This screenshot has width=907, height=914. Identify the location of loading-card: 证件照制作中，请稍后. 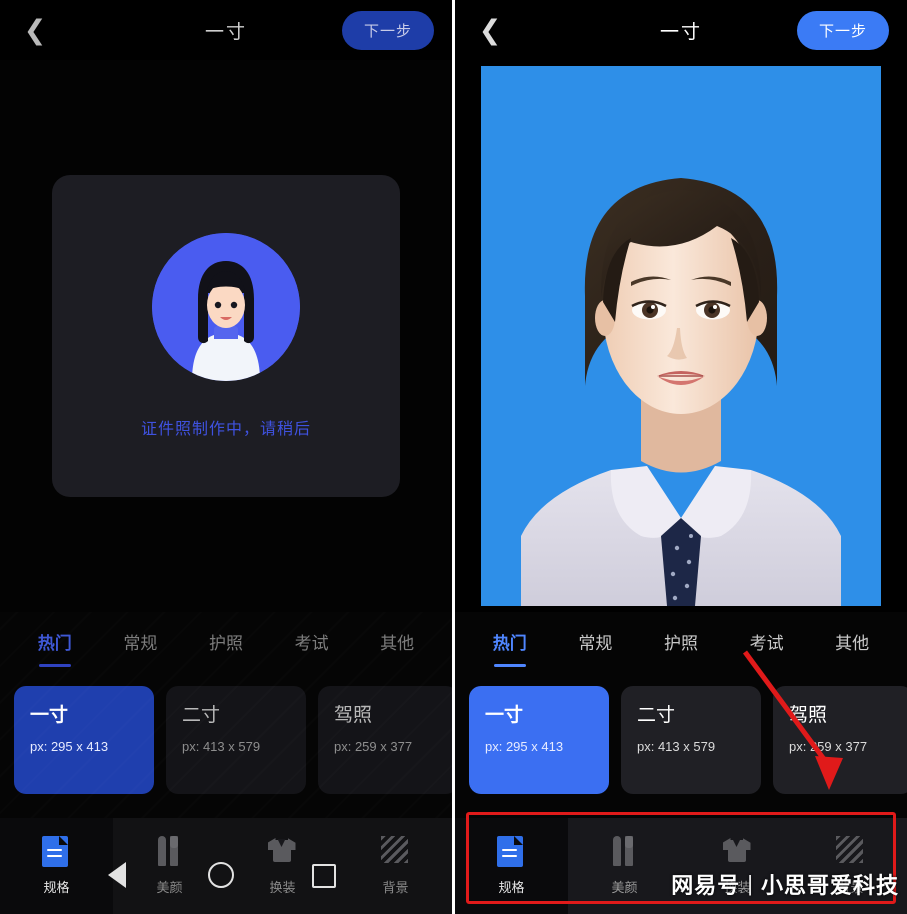
(226, 336).